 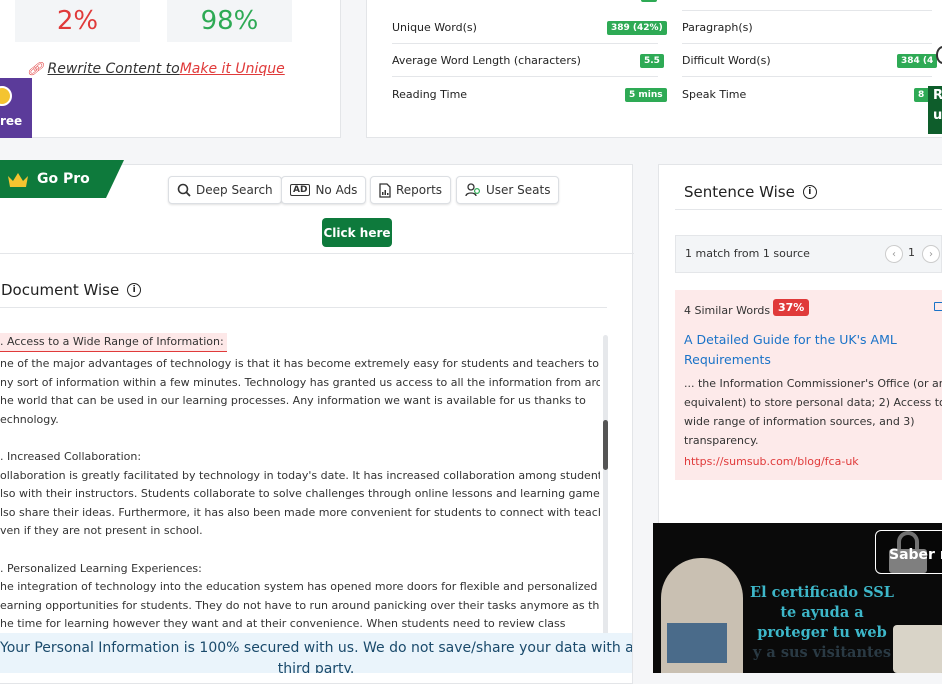 What do you see at coordinates (77, 21) in the screenshot?
I see `plagiarism-score: 2%` at bounding box center [77, 21].